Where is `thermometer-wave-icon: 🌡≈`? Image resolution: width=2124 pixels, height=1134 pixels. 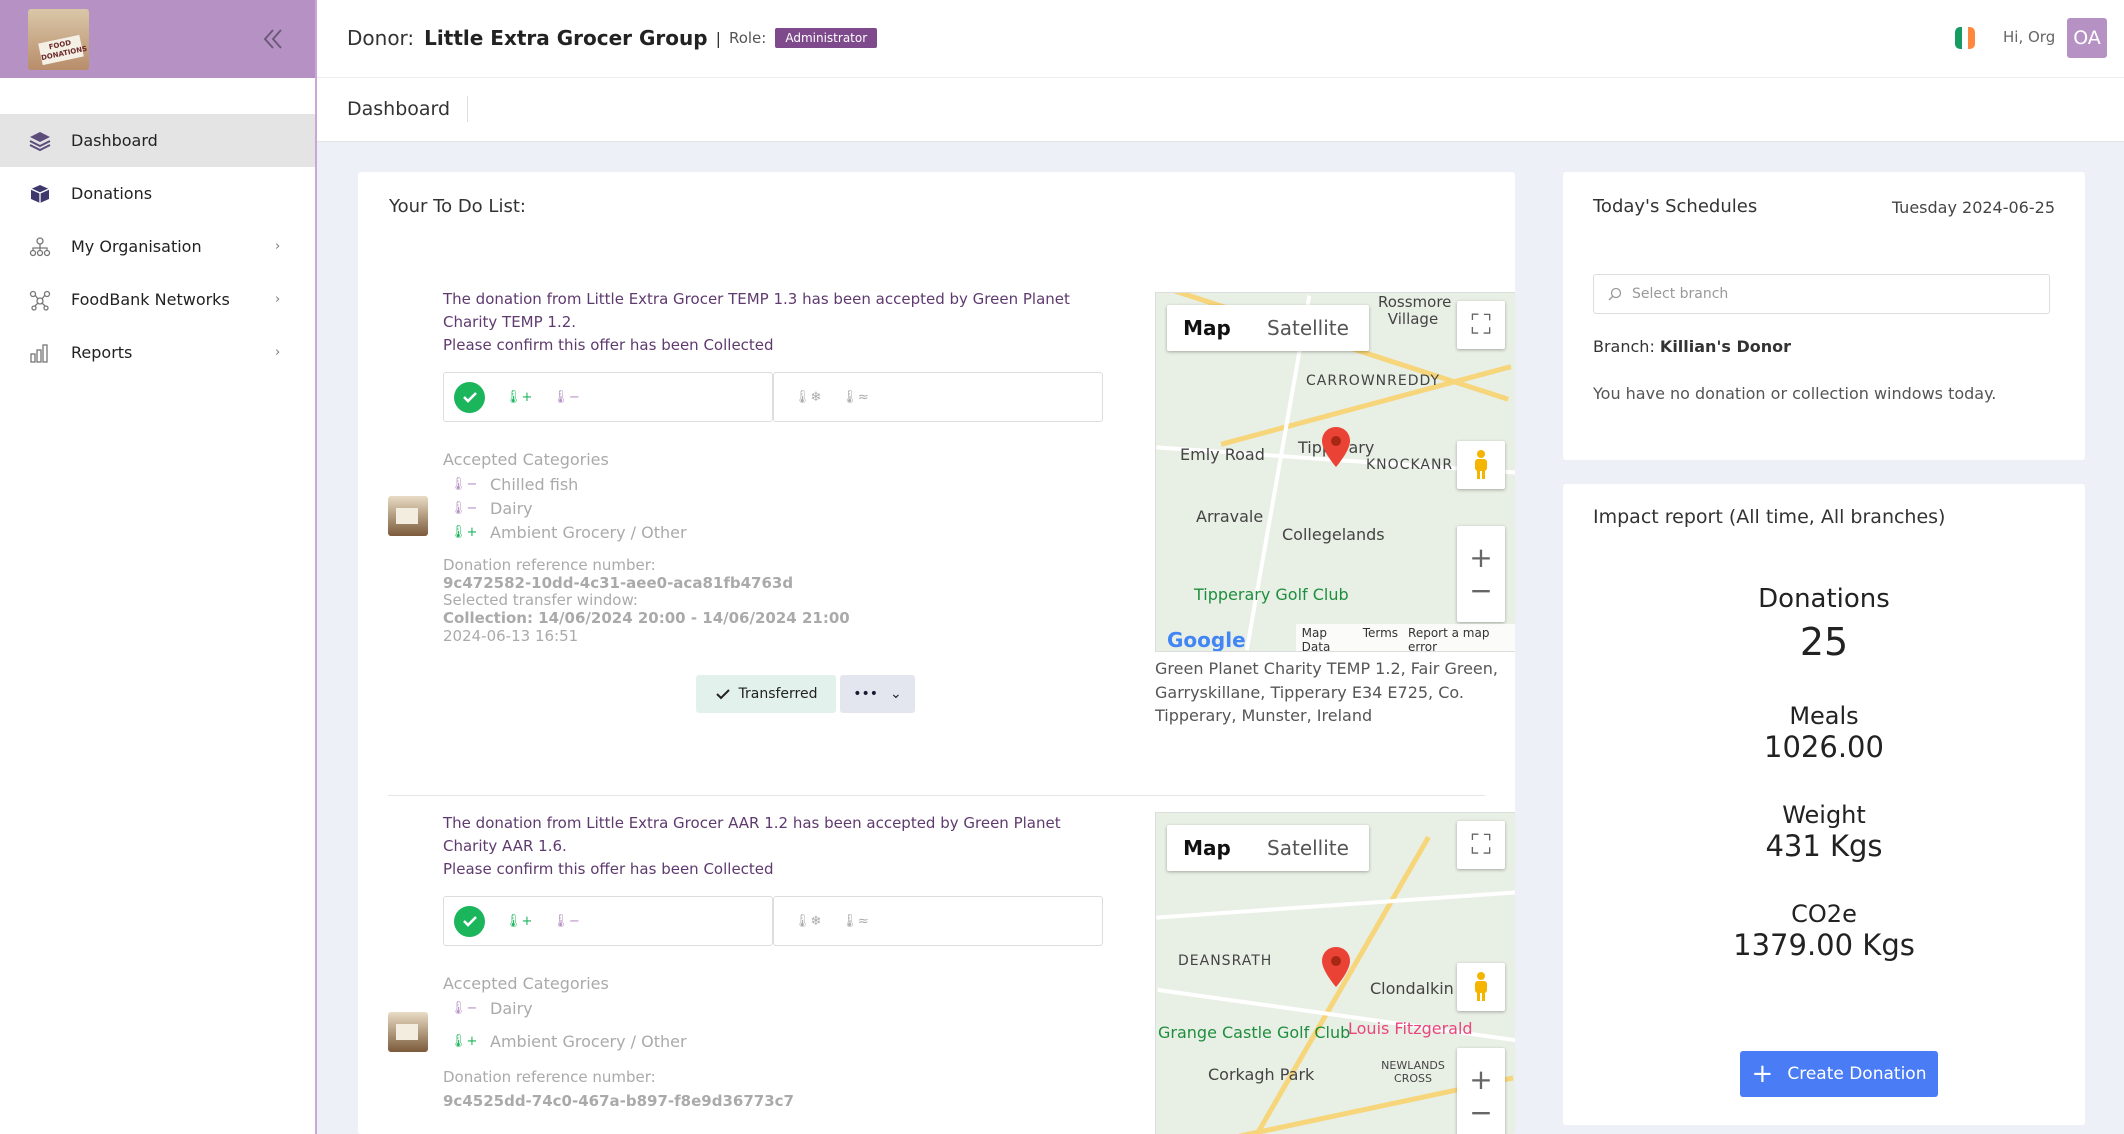 thermometer-wave-icon: 🌡≈ is located at coordinates (855, 921).